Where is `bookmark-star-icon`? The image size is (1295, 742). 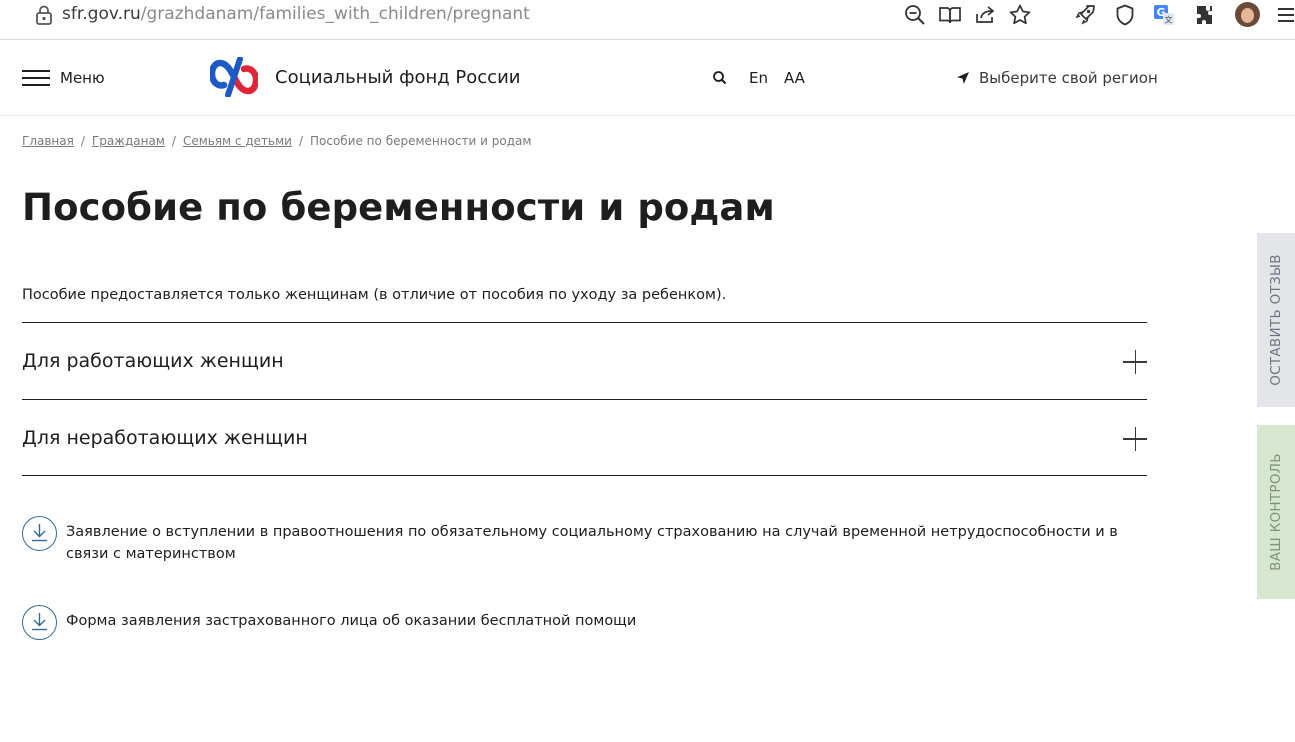
bookmark-star-icon is located at coordinates (1020, 15).